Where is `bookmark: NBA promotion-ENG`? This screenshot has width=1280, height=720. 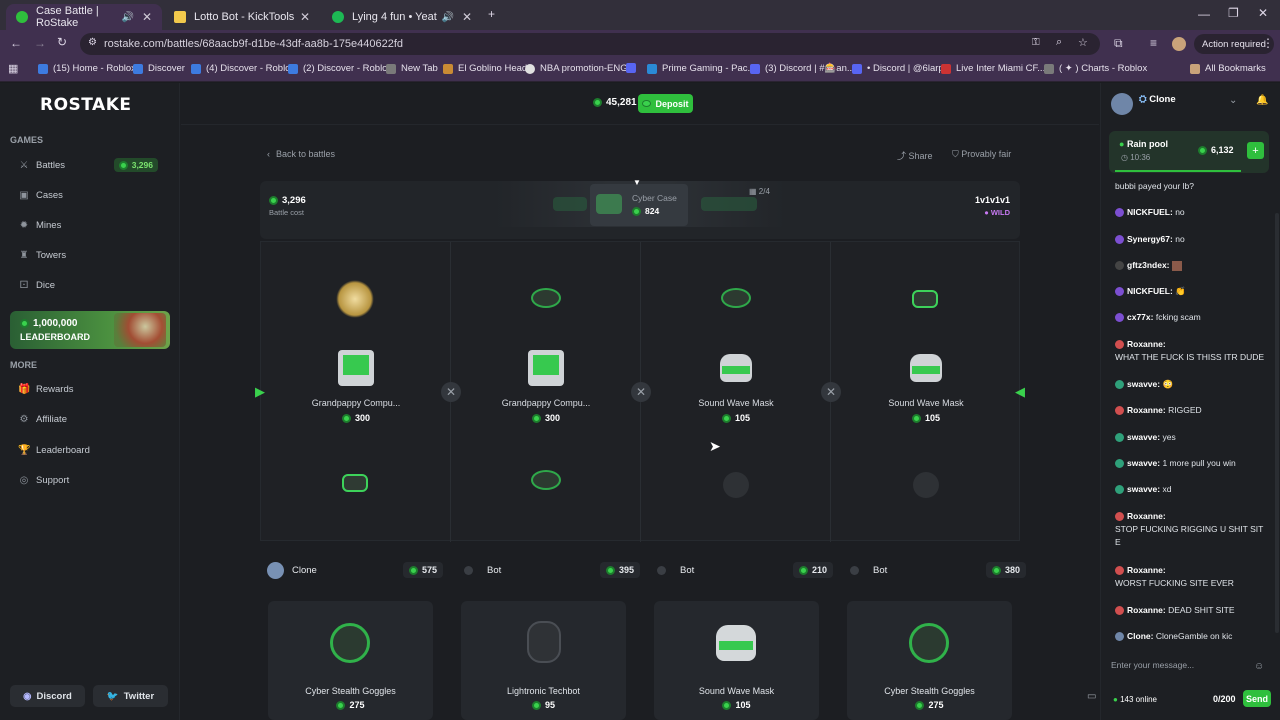 bookmark: NBA promotion-ENG is located at coordinates (576, 68).